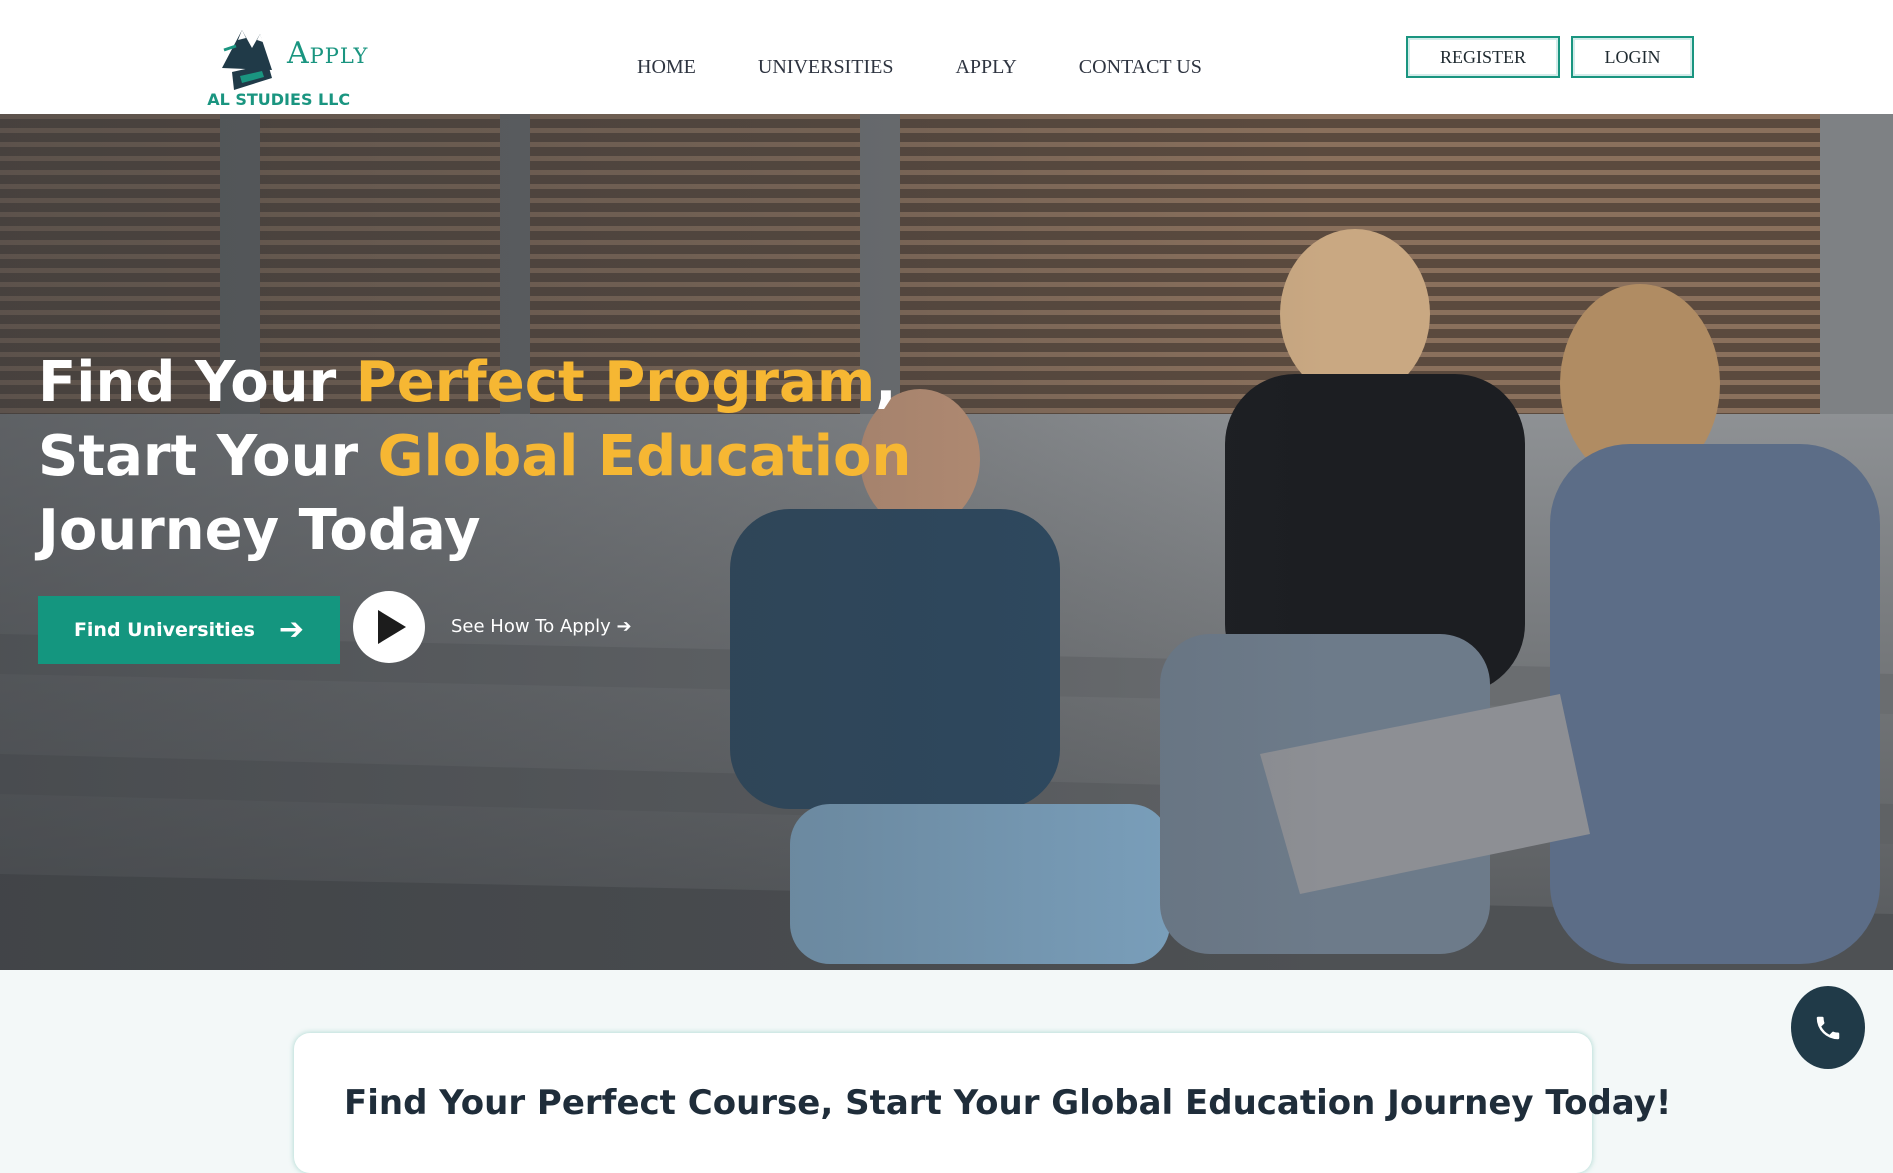 This screenshot has height=1173, width=1893. I want to click on login-button: LOGIN, so click(1632, 57).